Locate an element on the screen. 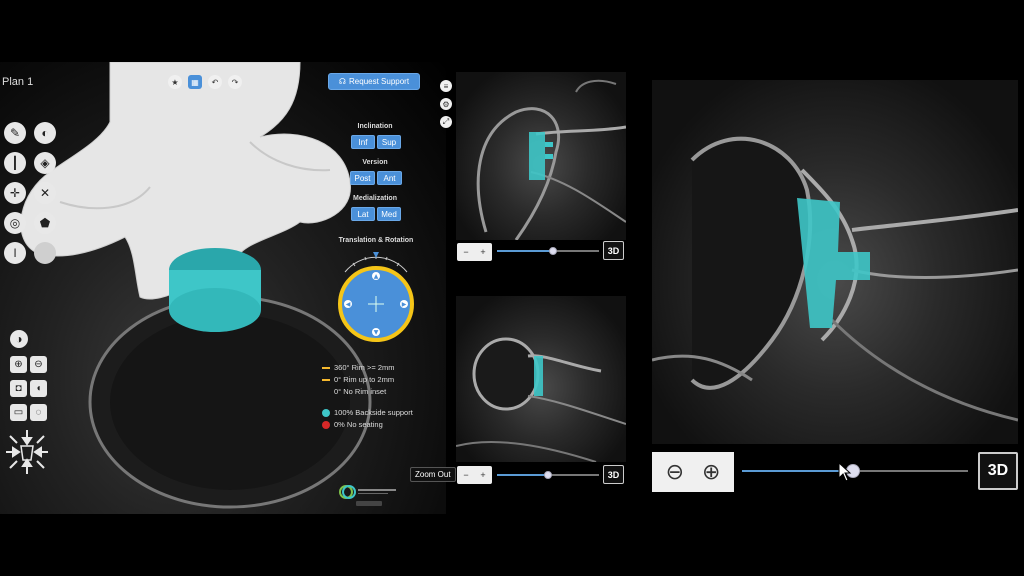  medialization-label: Medialization is located at coordinates (375, 198).